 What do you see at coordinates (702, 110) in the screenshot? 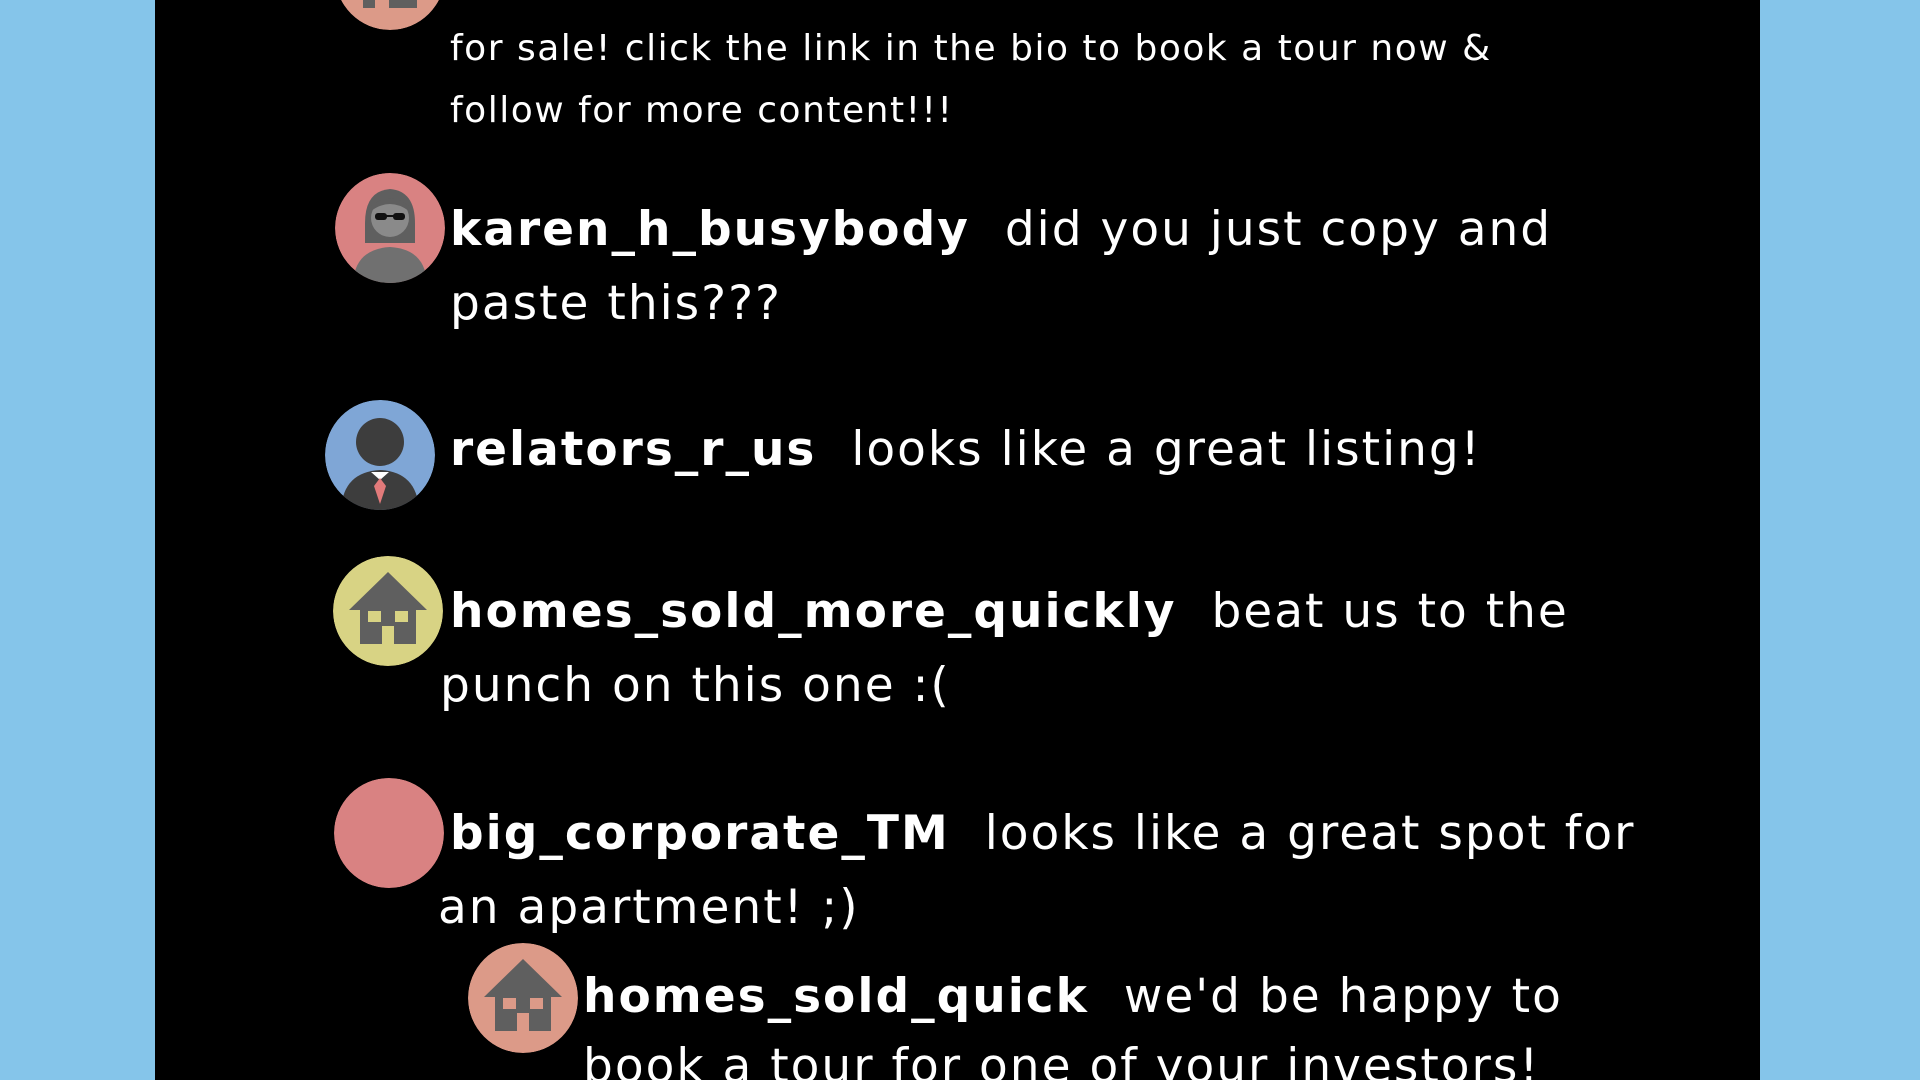
I see `comment-line: follow for more content!!!` at bounding box center [702, 110].